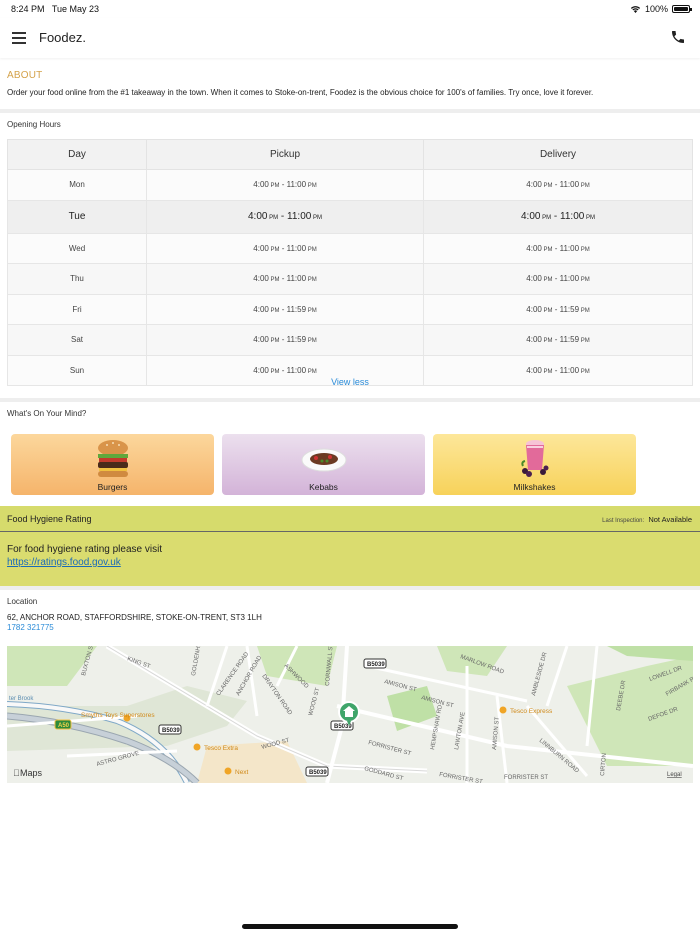 This screenshot has height=934, width=700. I want to click on hours-row: Wed 4:00 PM - 11:00 PM 4:00 PM - 11:00 PM, so click(350, 248).